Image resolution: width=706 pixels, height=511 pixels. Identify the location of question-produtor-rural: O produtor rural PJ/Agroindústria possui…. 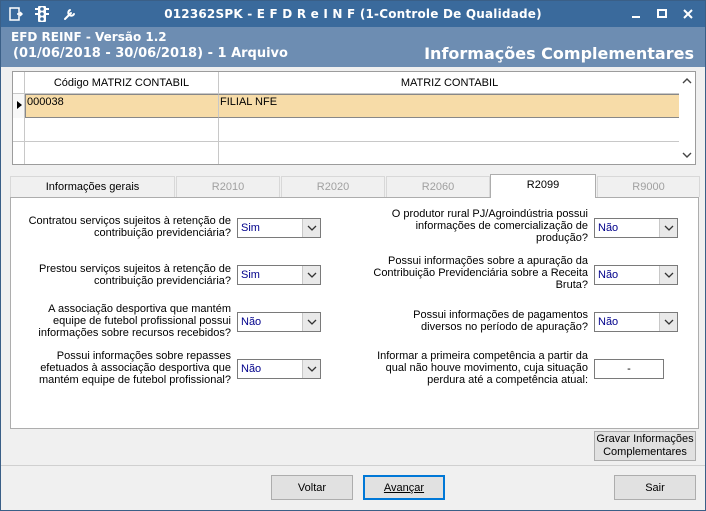
(489, 226).